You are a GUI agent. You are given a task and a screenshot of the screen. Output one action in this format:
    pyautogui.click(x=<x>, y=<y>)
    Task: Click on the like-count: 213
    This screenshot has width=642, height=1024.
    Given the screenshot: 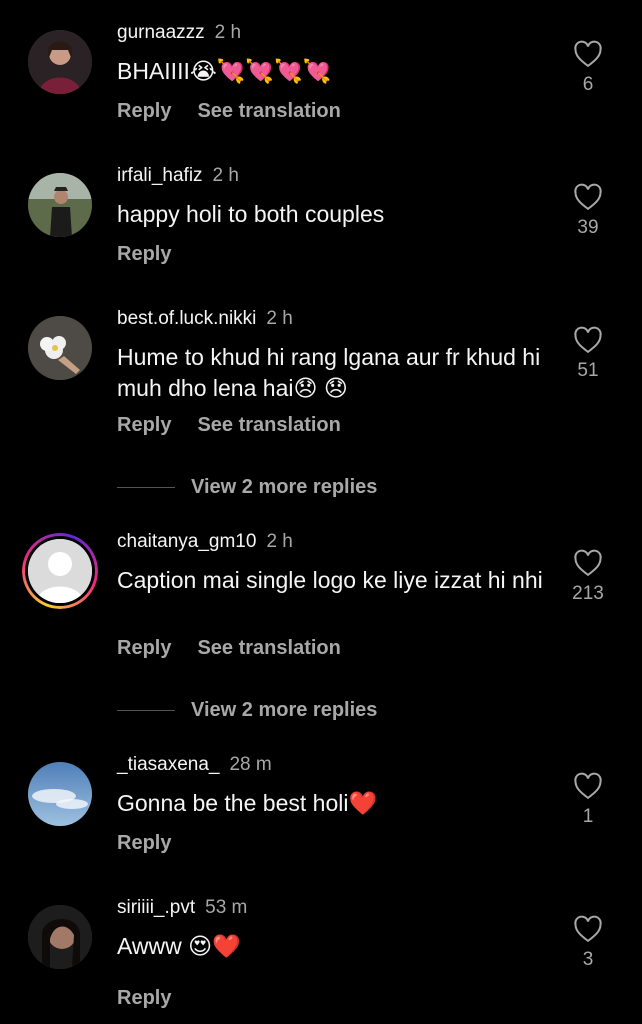 What is the action you would take?
    pyautogui.click(x=588, y=593)
    